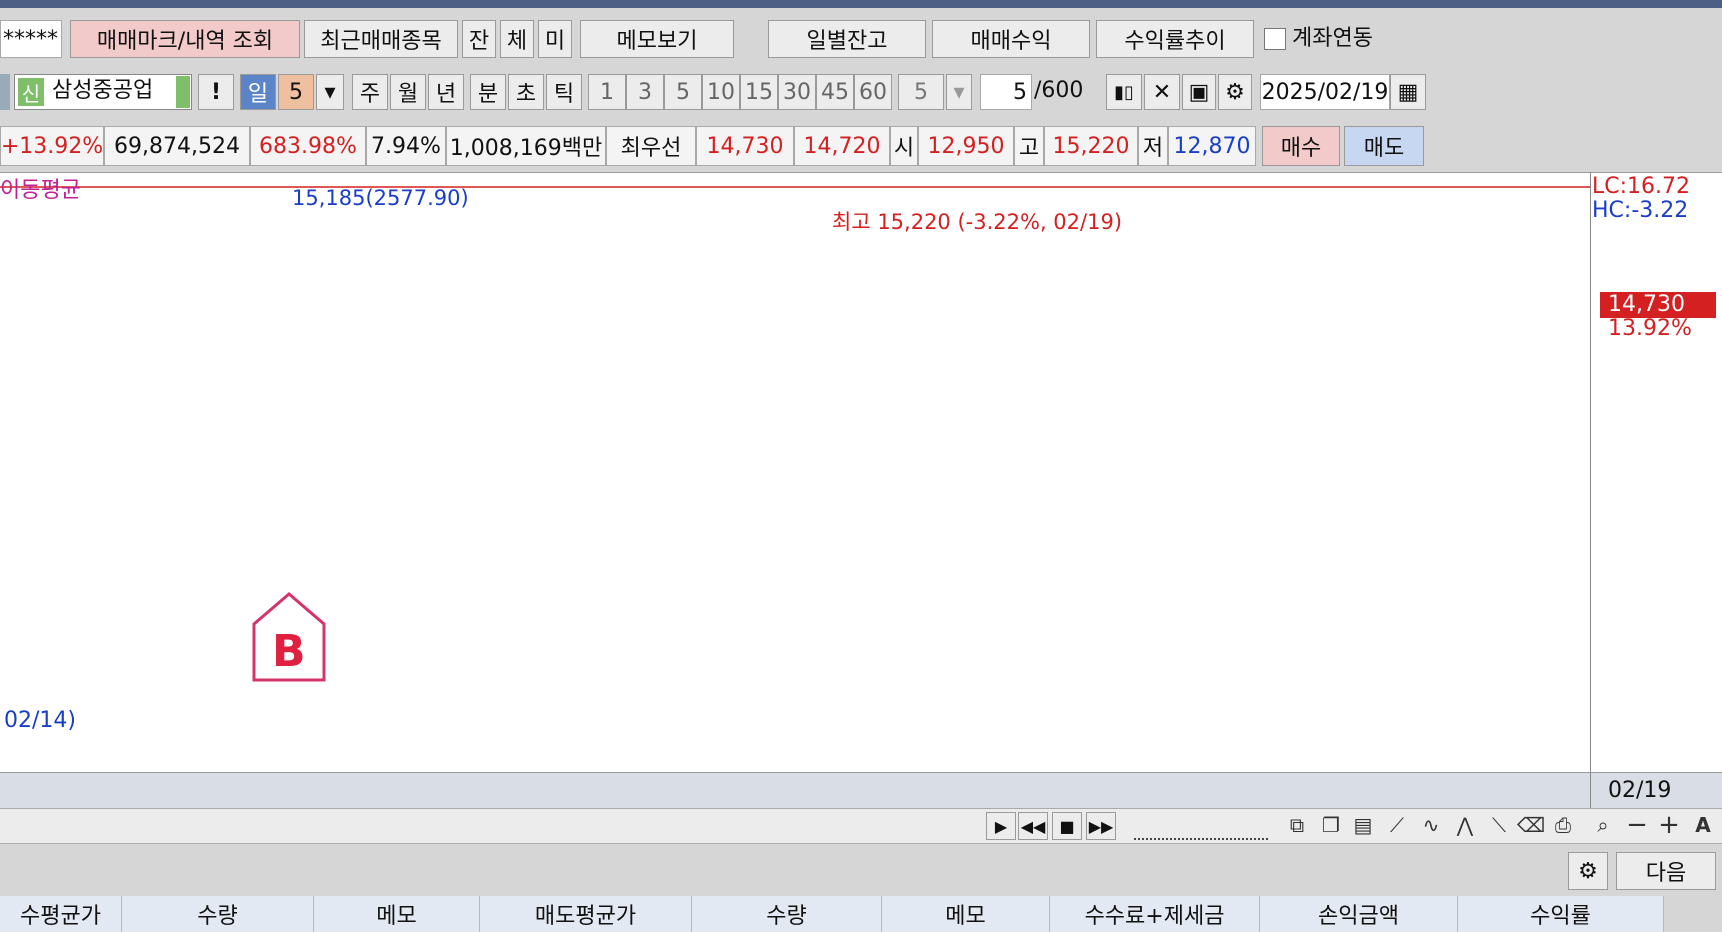 Image resolution: width=1722 pixels, height=932 pixels. Describe the element at coordinates (330, 92) in the screenshot. I see `period-dropdown-icon: ▾` at that location.